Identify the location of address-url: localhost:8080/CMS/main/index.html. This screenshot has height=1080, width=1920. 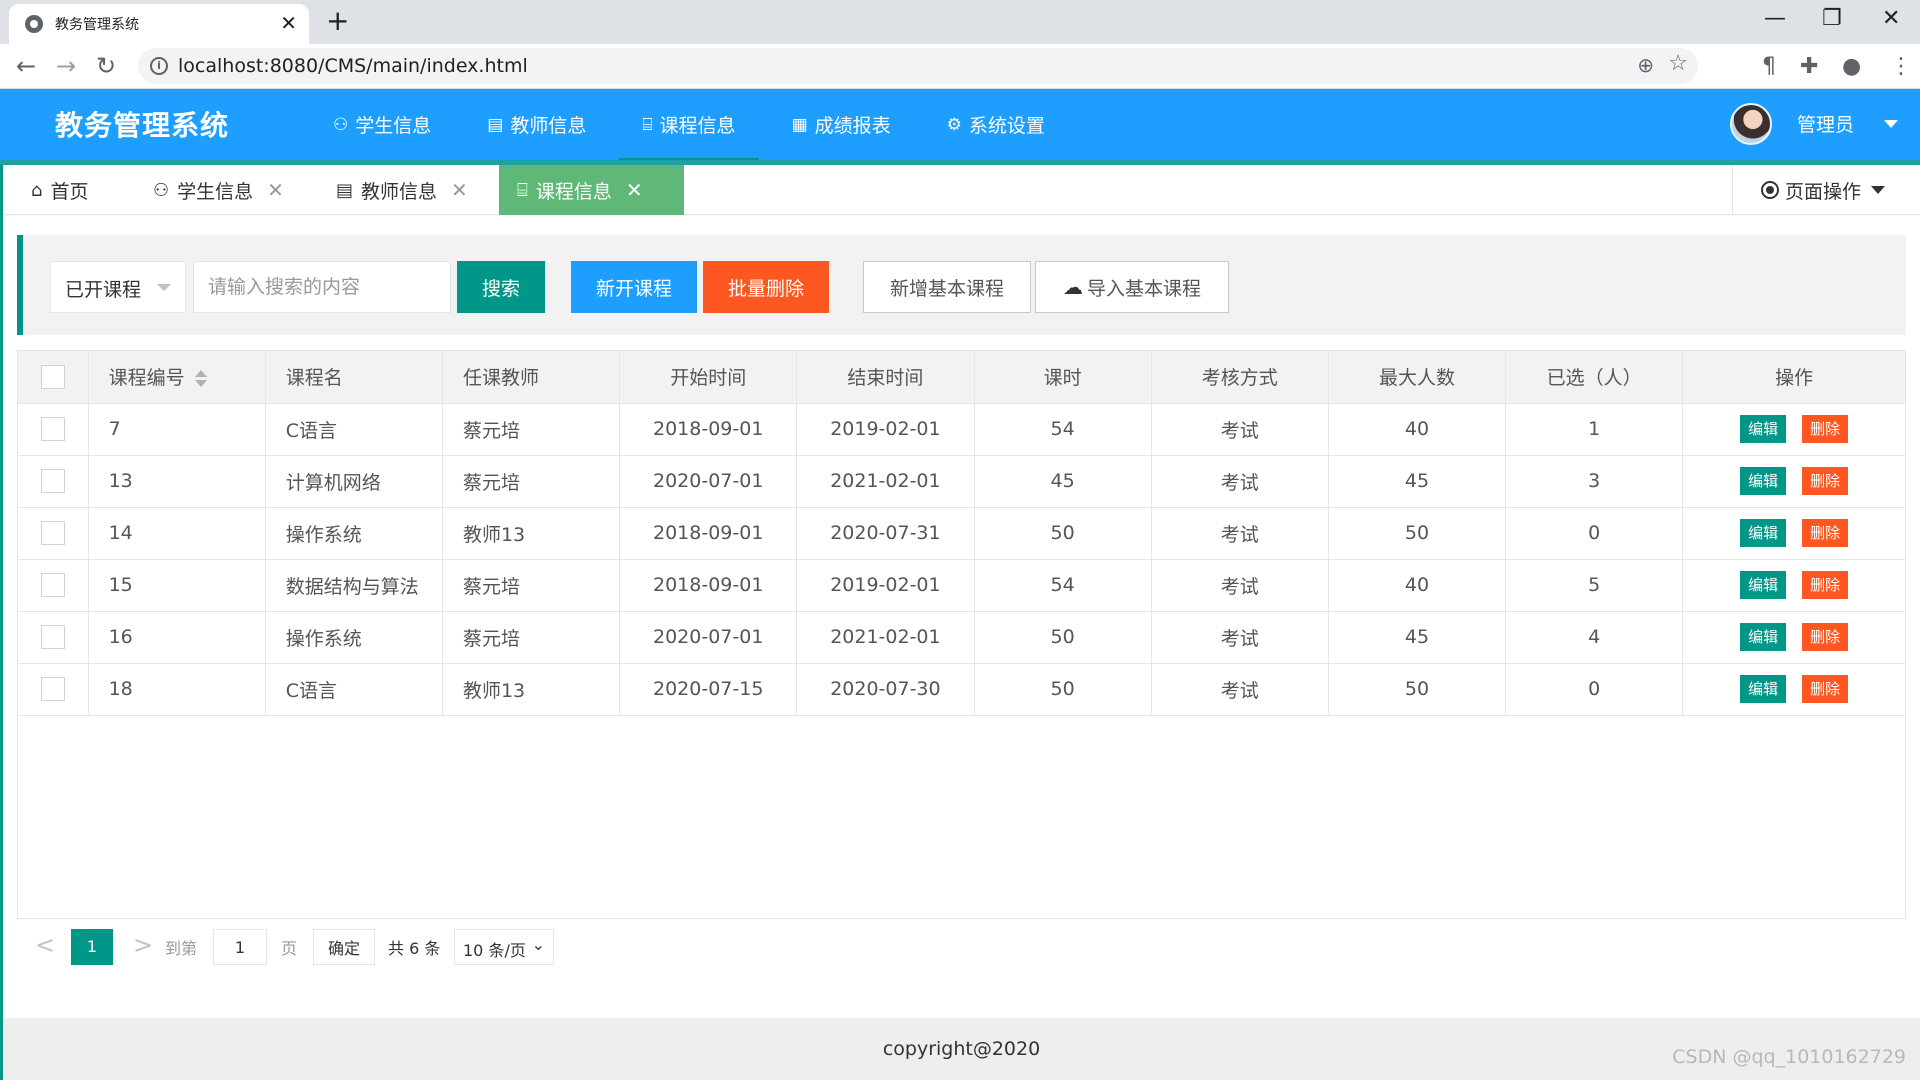
(353, 66).